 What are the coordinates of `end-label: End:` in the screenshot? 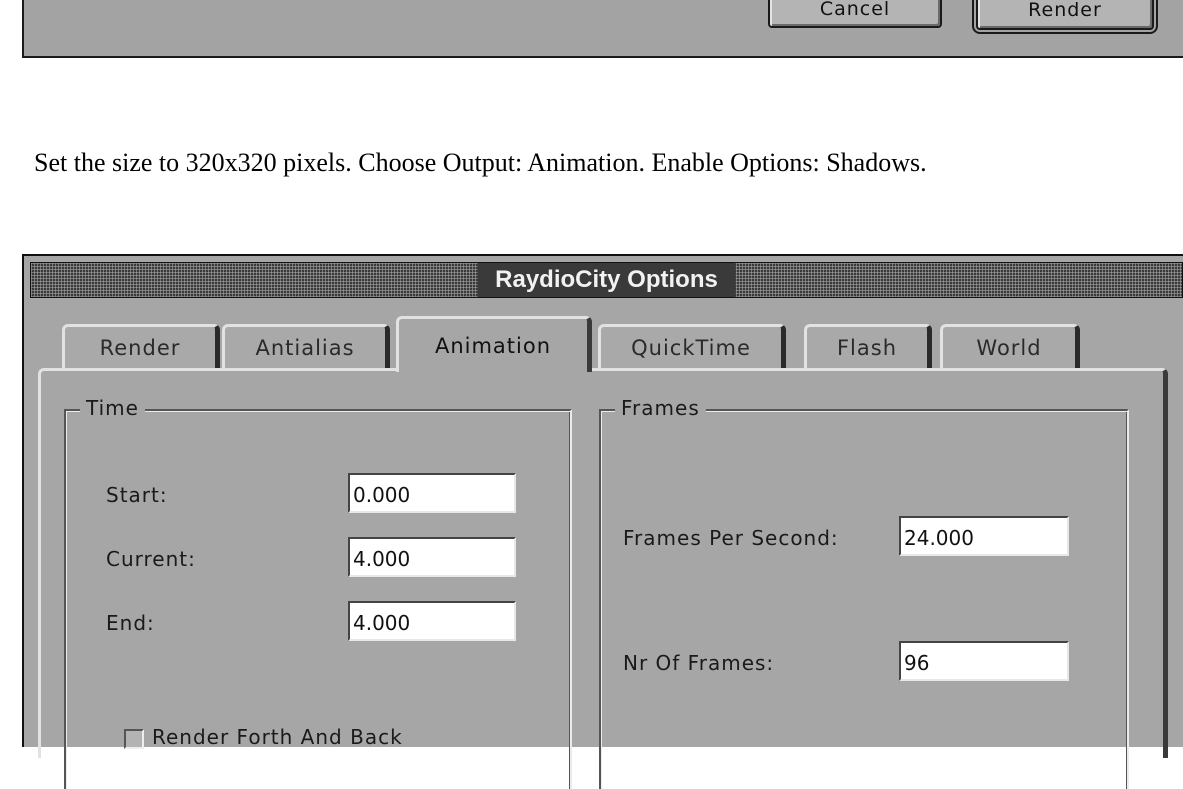 It's located at (130, 623).